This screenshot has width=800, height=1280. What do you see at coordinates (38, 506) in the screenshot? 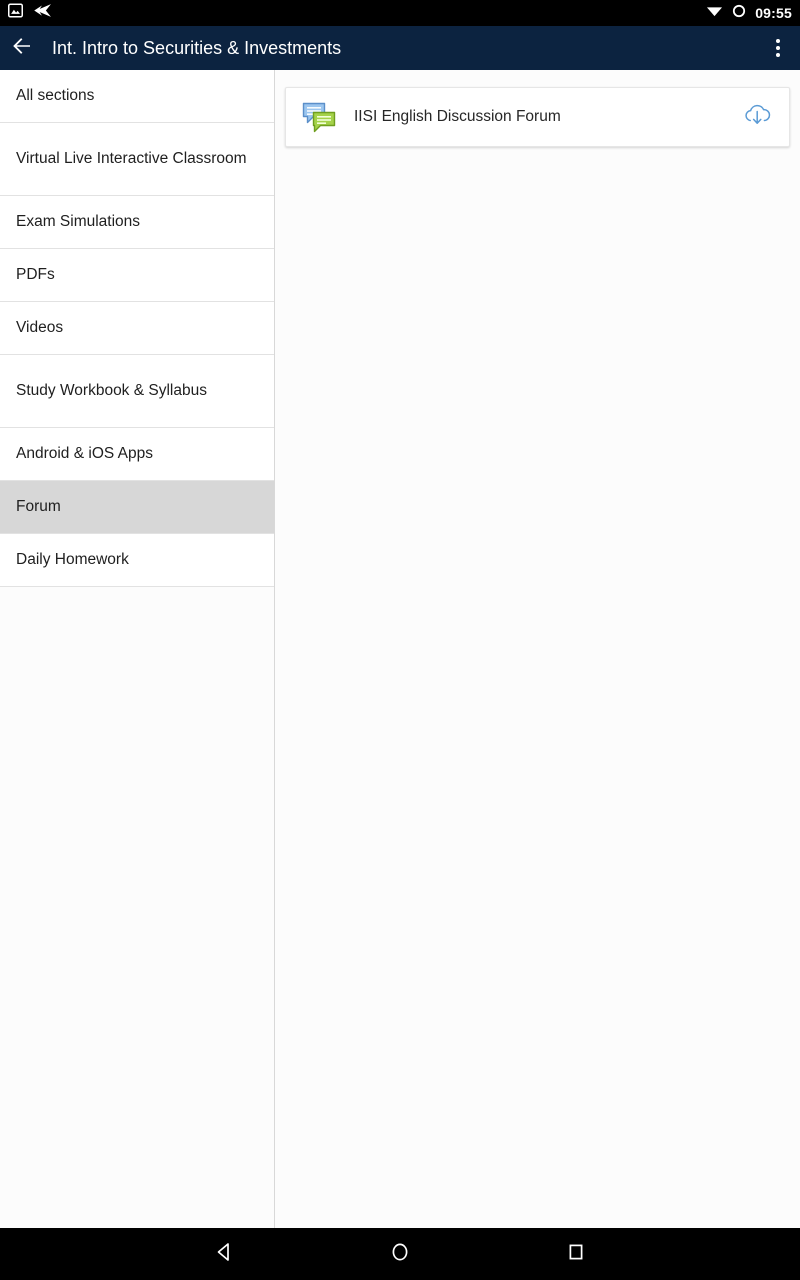
I see `sidebar-item-label: Forum` at bounding box center [38, 506].